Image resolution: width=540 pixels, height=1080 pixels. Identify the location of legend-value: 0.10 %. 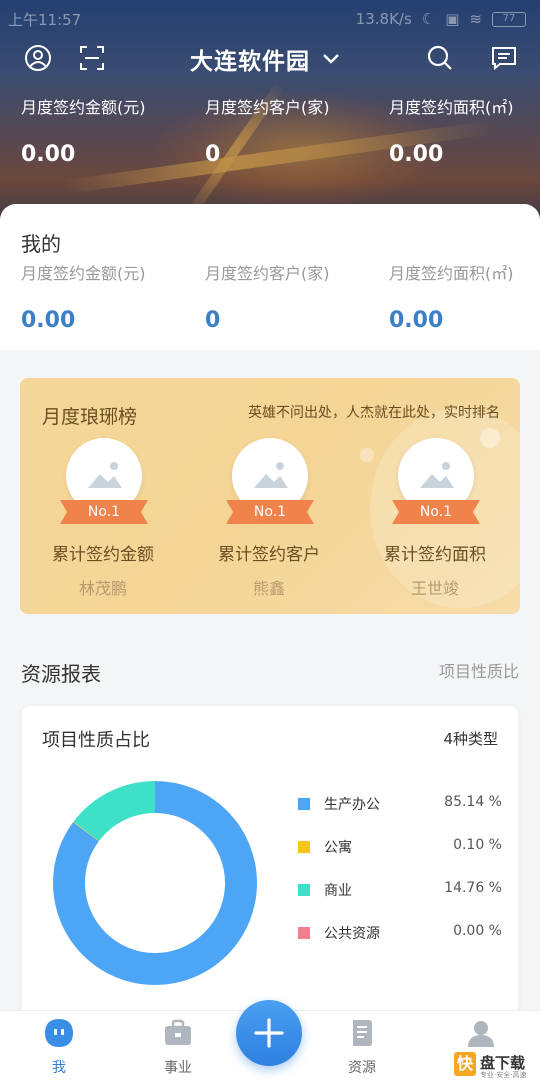
(477, 845).